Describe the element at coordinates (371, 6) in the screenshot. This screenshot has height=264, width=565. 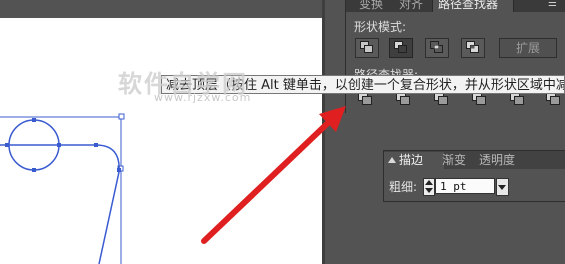
I see `tab-transform: 变换` at that location.